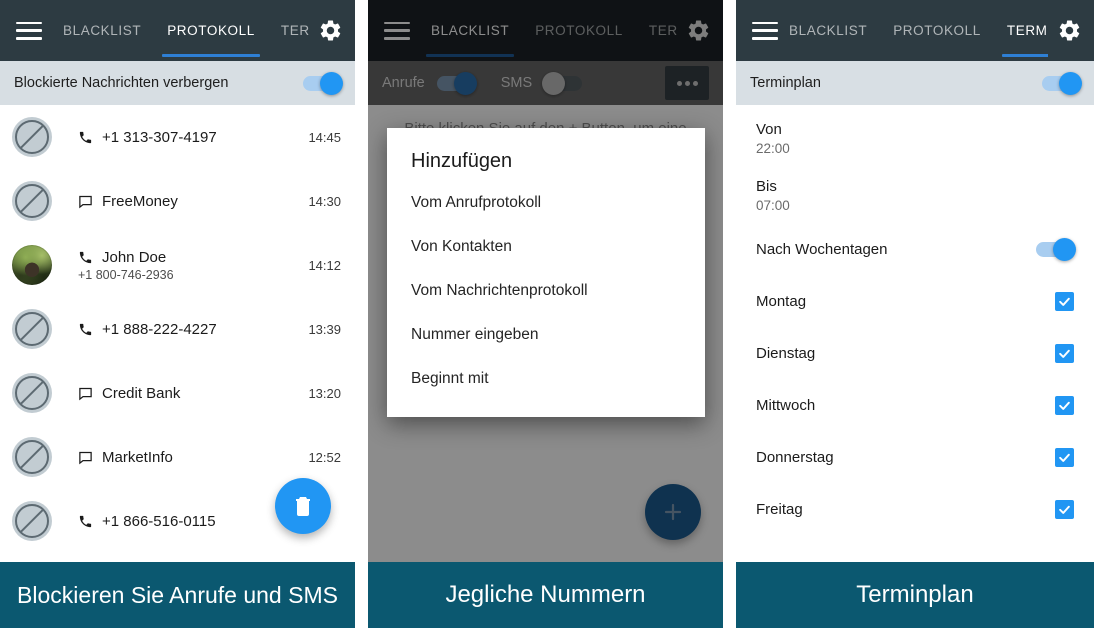 The width and height of the screenshot is (1094, 628). What do you see at coordinates (546, 203) in the screenshot?
I see `dialog-item-from-call-log: Vom Anrufprotokoll` at bounding box center [546, 203].